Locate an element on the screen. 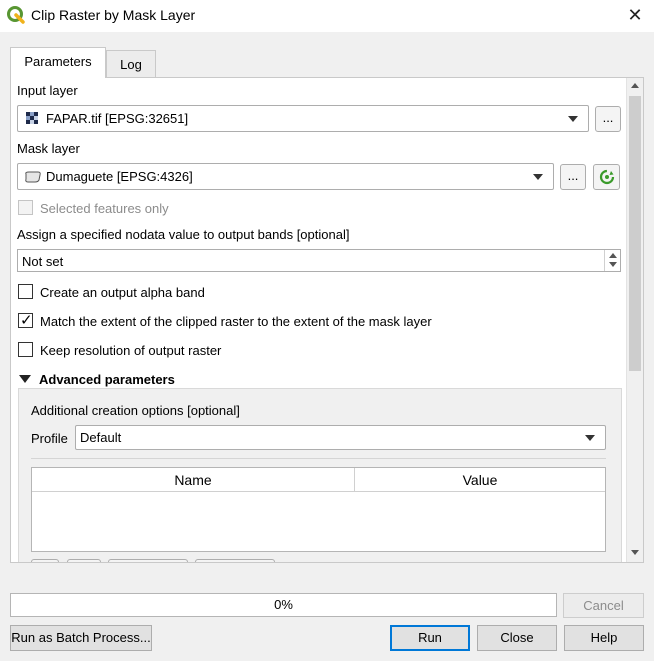 Image resolution: width=654 pixels, height=661 pixels. advanced-parameters-header: Advanced parameters is located at coordinates (107, 379).